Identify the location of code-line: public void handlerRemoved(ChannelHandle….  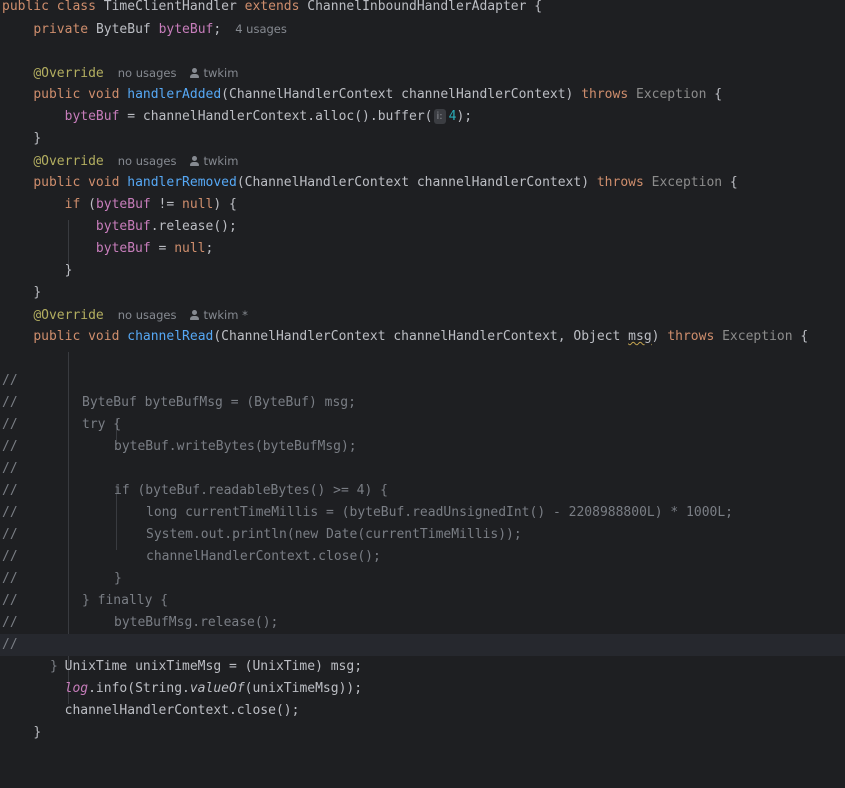
(422, 183).